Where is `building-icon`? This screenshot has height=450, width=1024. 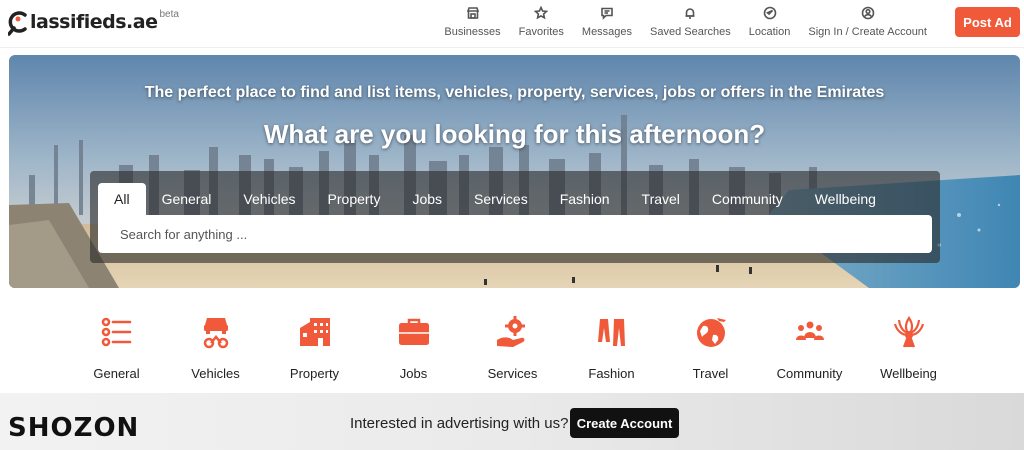
building-icon is located at coordinates (315, 332).